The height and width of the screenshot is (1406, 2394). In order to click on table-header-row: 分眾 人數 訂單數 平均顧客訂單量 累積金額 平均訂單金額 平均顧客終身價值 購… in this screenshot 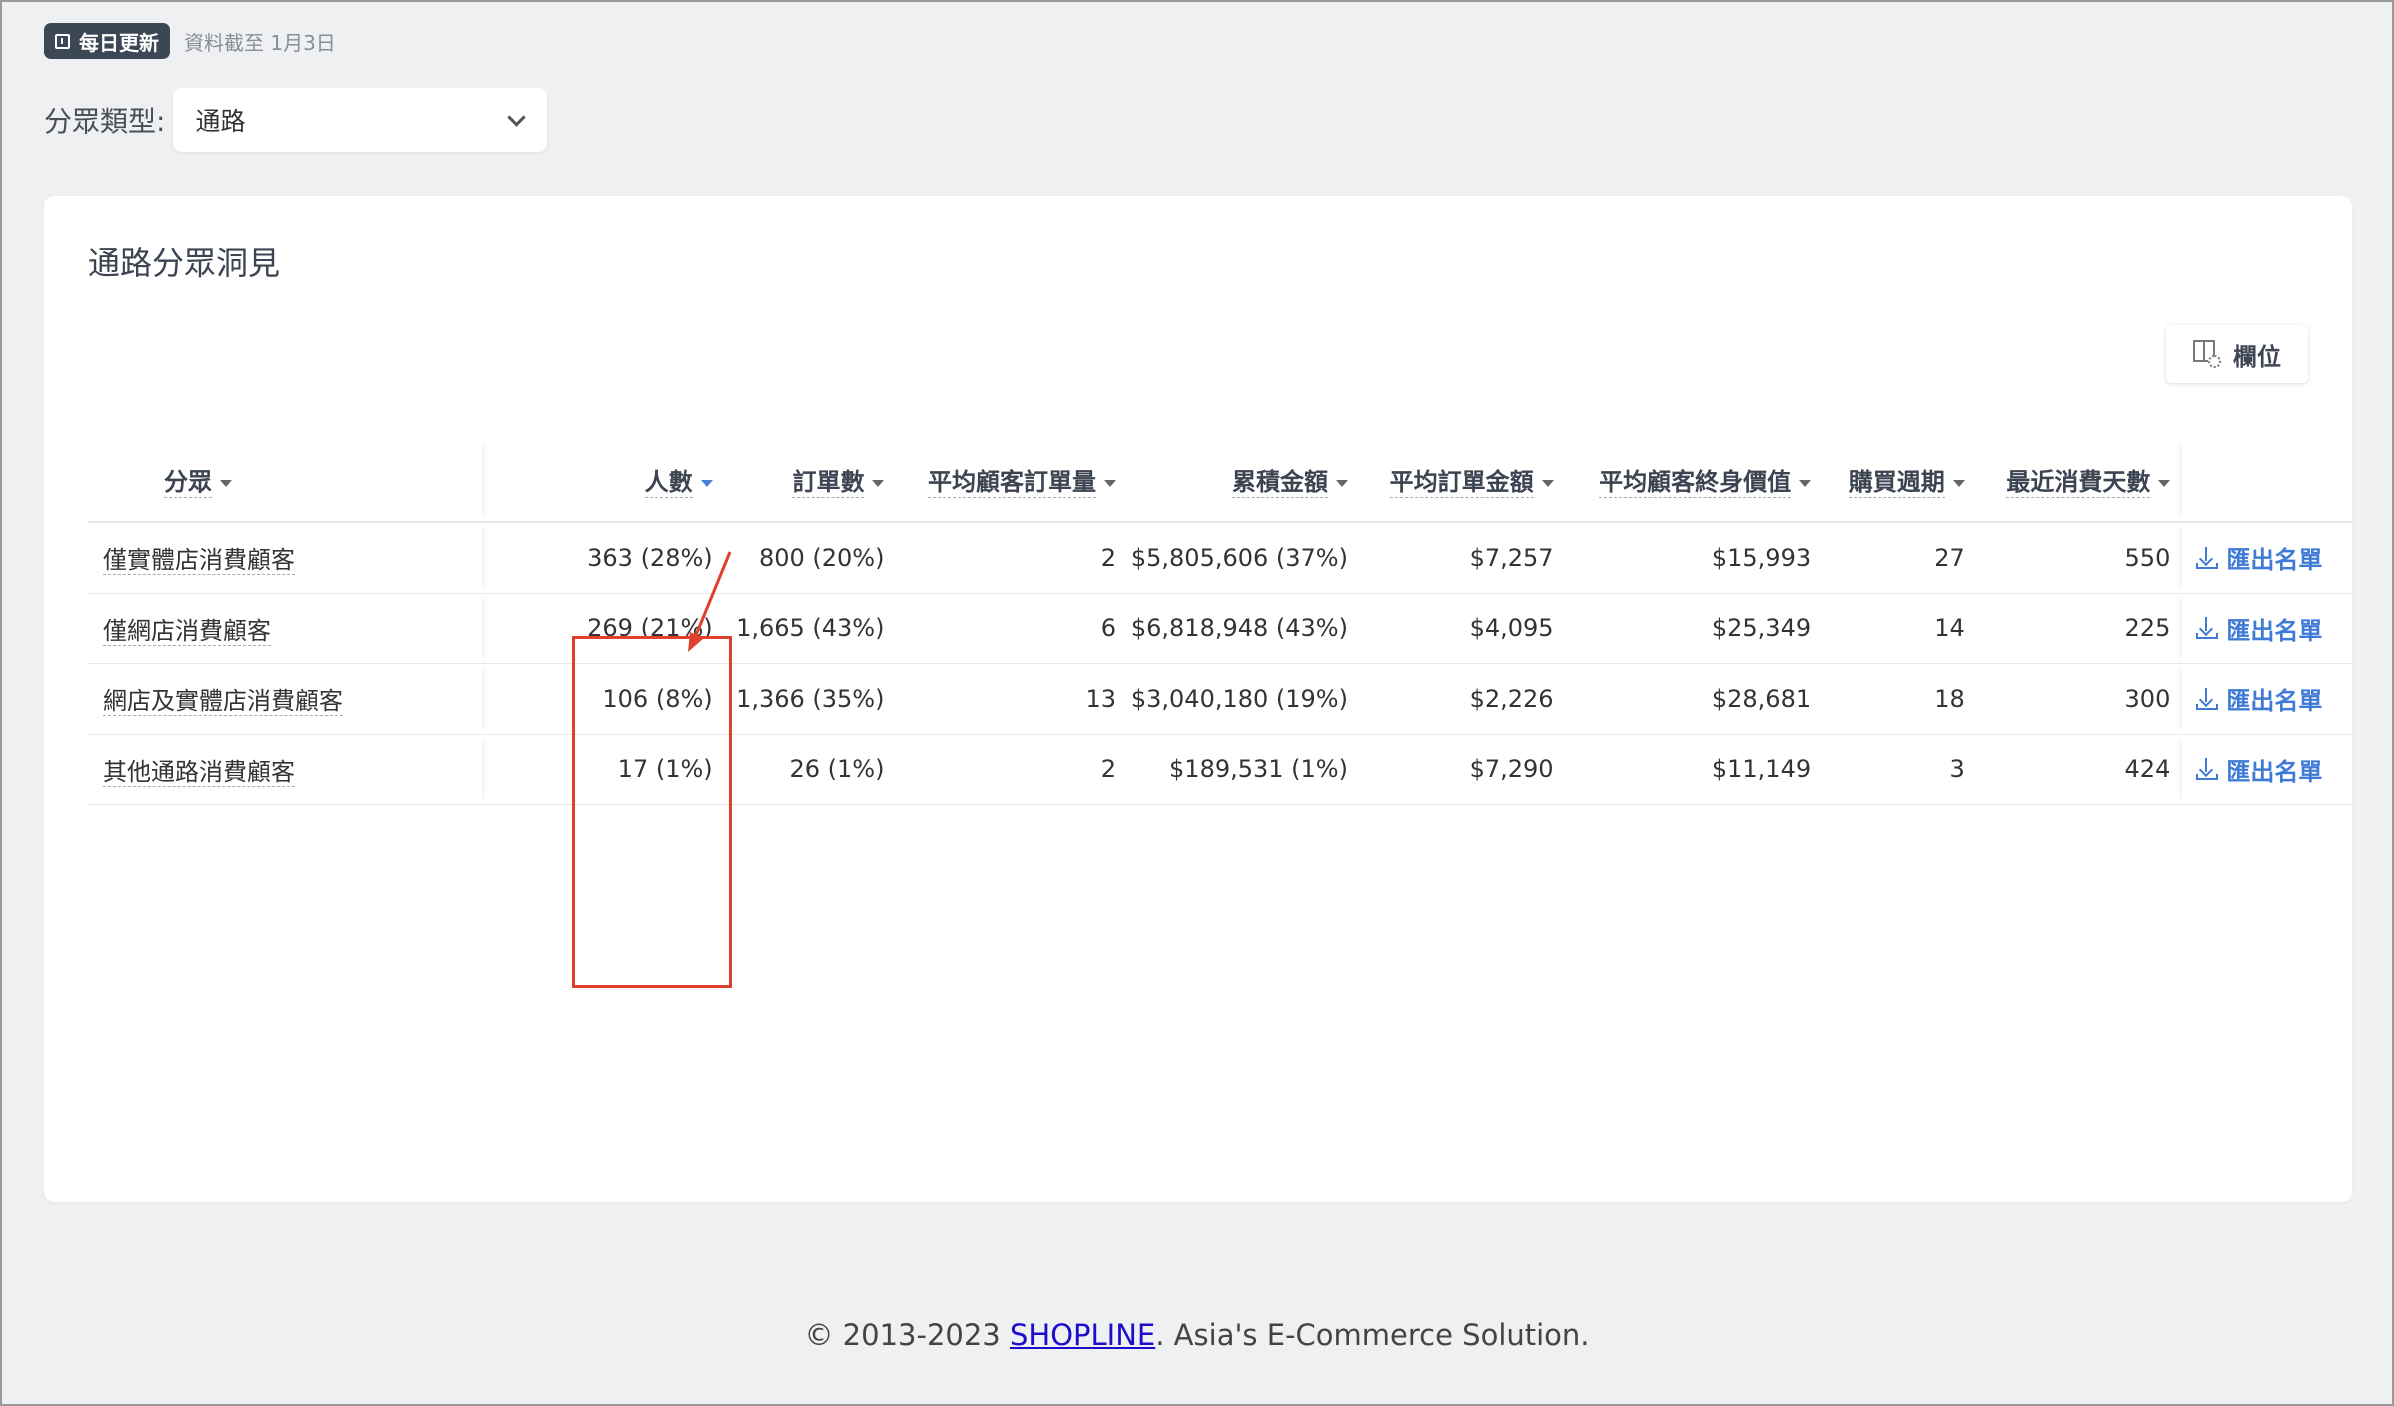, I will do `click(1220, 480)`.